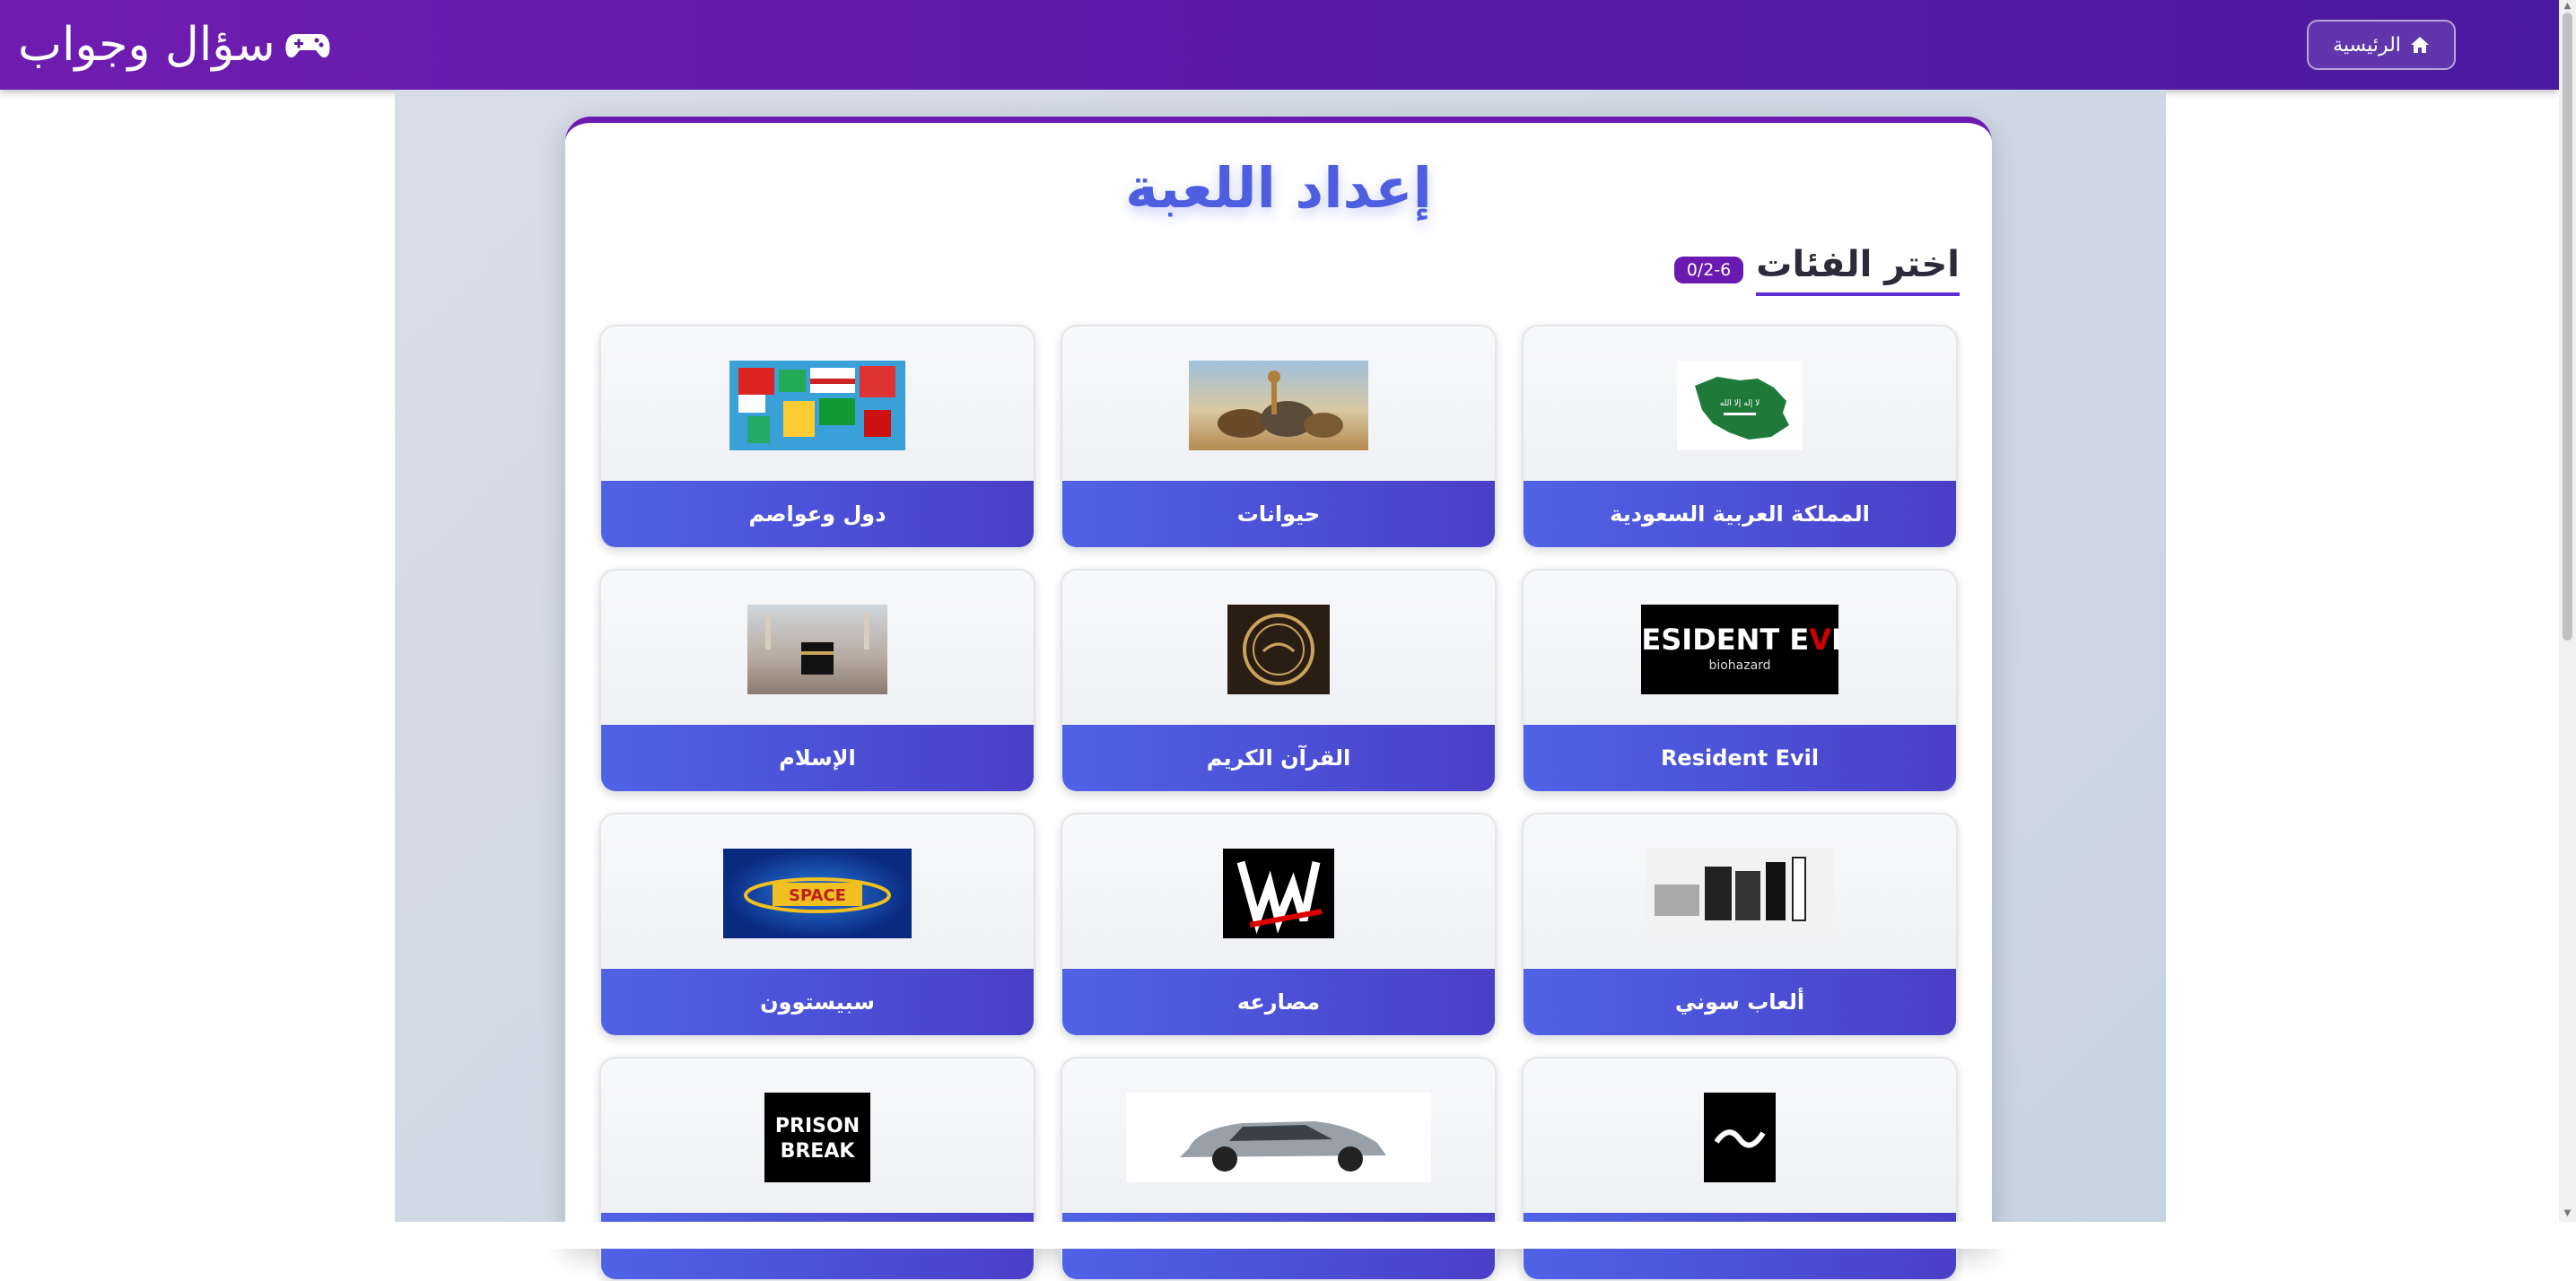 Image resolution: width=2576 pixels, height=1281 pixels. I want to click on svg-text: biohazard, so click(1739, 665).